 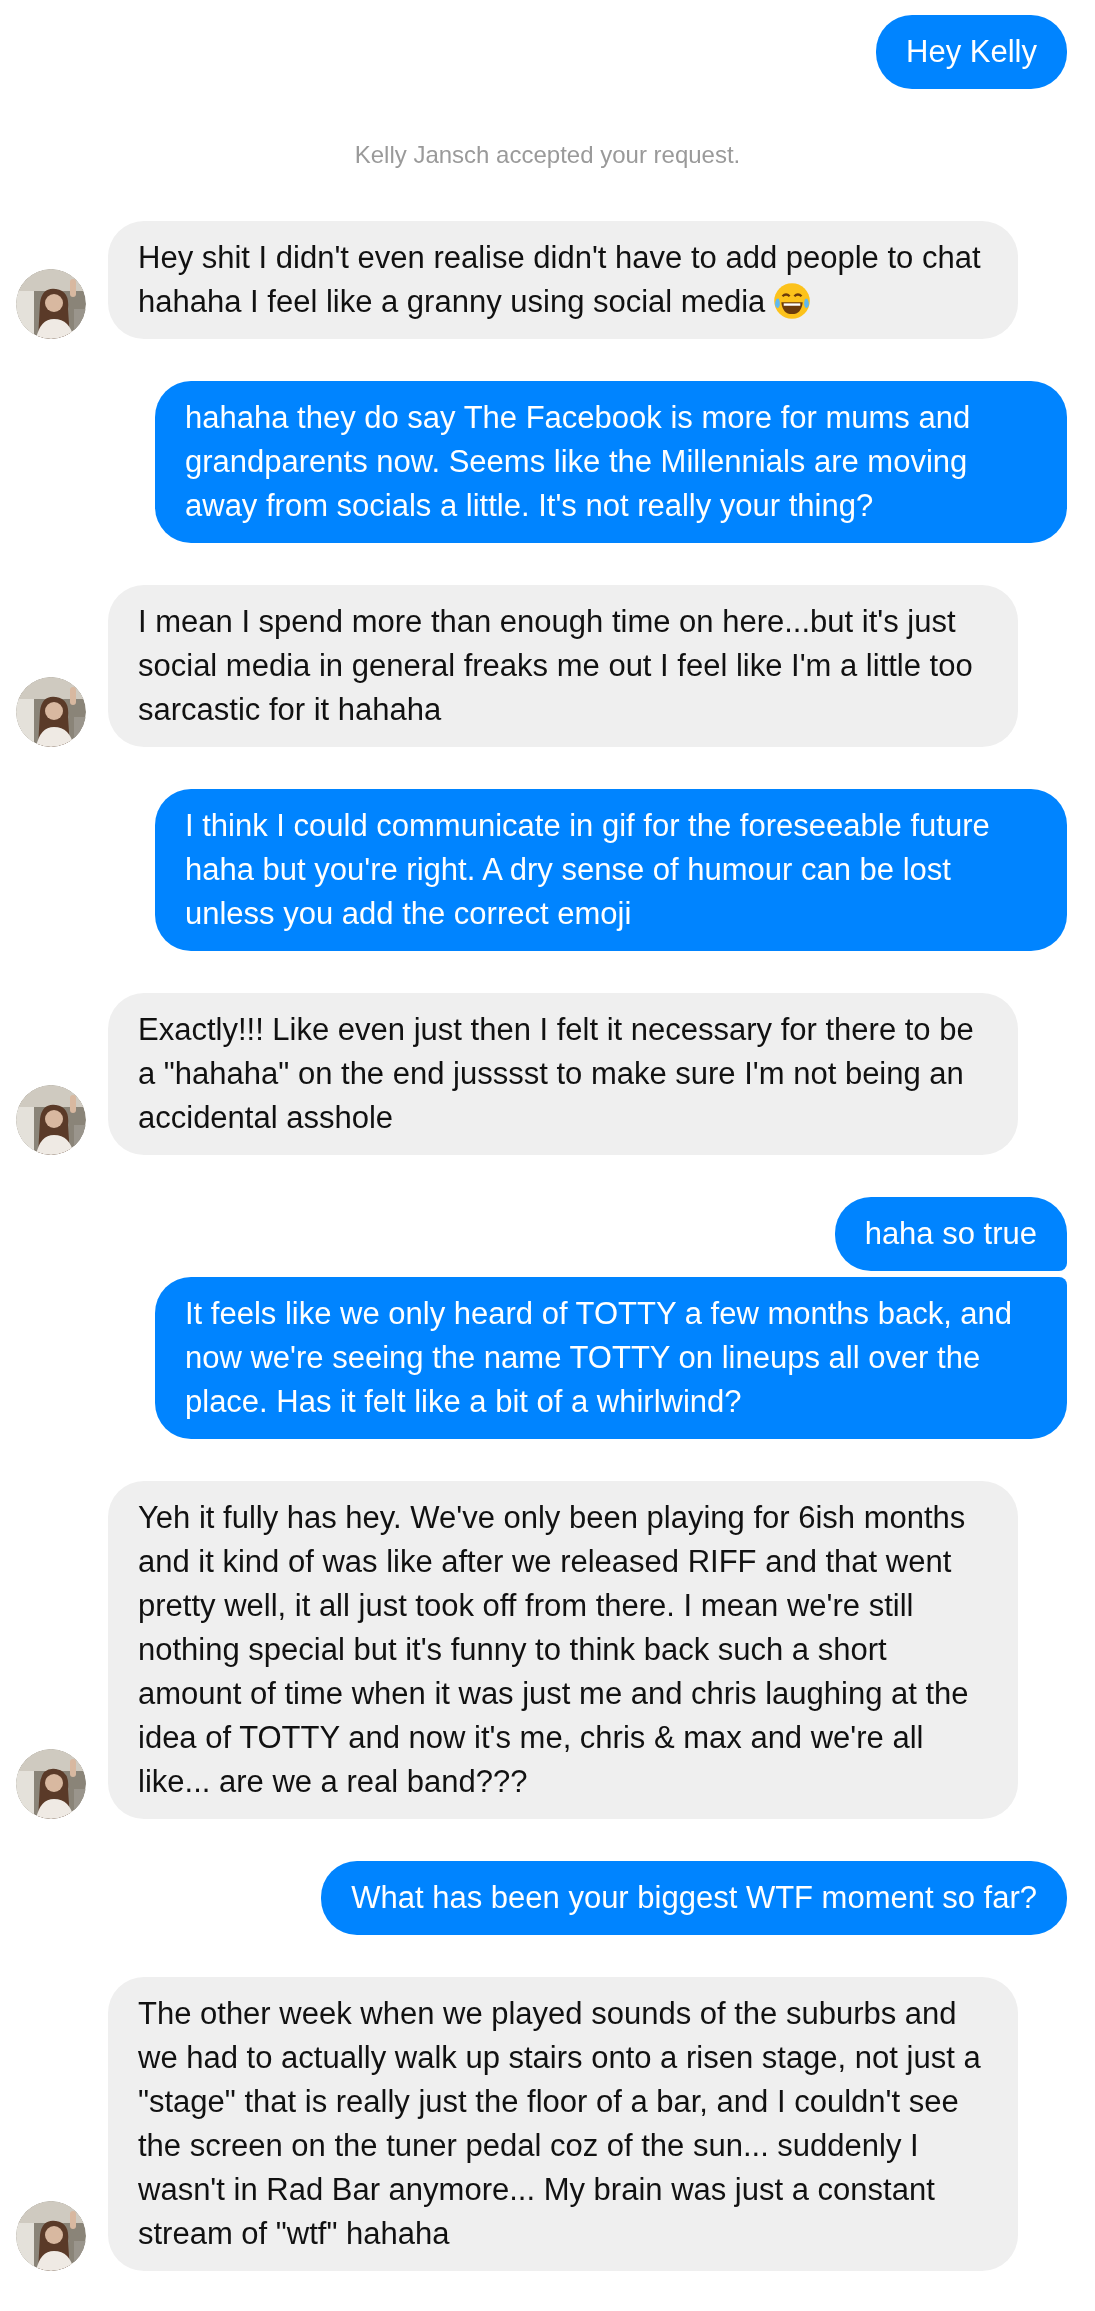 What do you see at coordinates (563, 1650) in the screenshot?
I see `received-message: Yeh it fully has hey. We've only been playing for 6ish months and it kind of was like after we released RIFF and that went pretty well, it all just took off from there. I mean we're still nothing special but it's funny to think back such a short amount of time when it was just me and chris laughing at the idea of TOTTY and now it's me, chris & max and we're all like... are we a real band???` at bounding box center [563, 1650].